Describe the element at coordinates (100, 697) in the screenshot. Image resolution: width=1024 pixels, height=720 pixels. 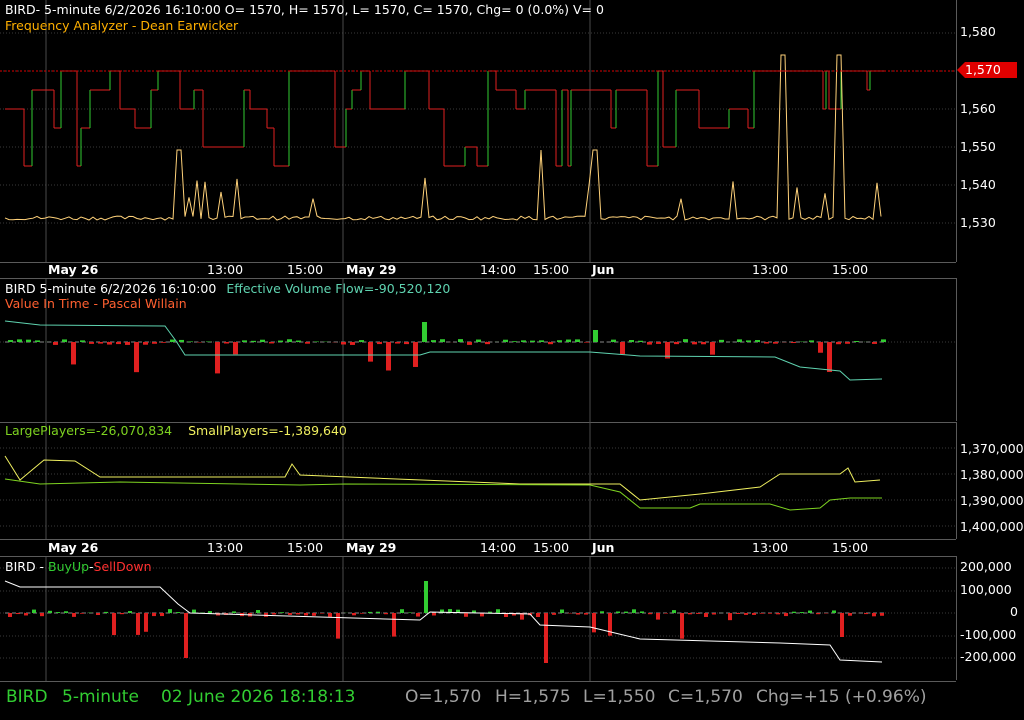
I see `status-interval: 5-minute` at that location.